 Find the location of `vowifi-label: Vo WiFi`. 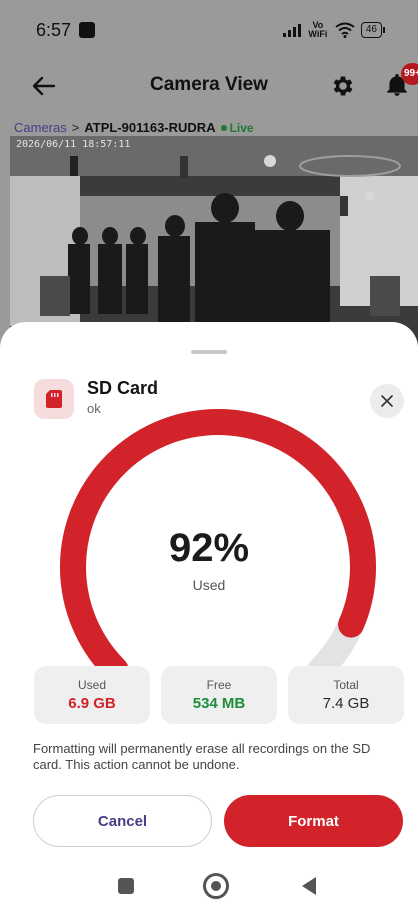

vowifi-label: Vo WiFi is located at coordinates (318, 29).